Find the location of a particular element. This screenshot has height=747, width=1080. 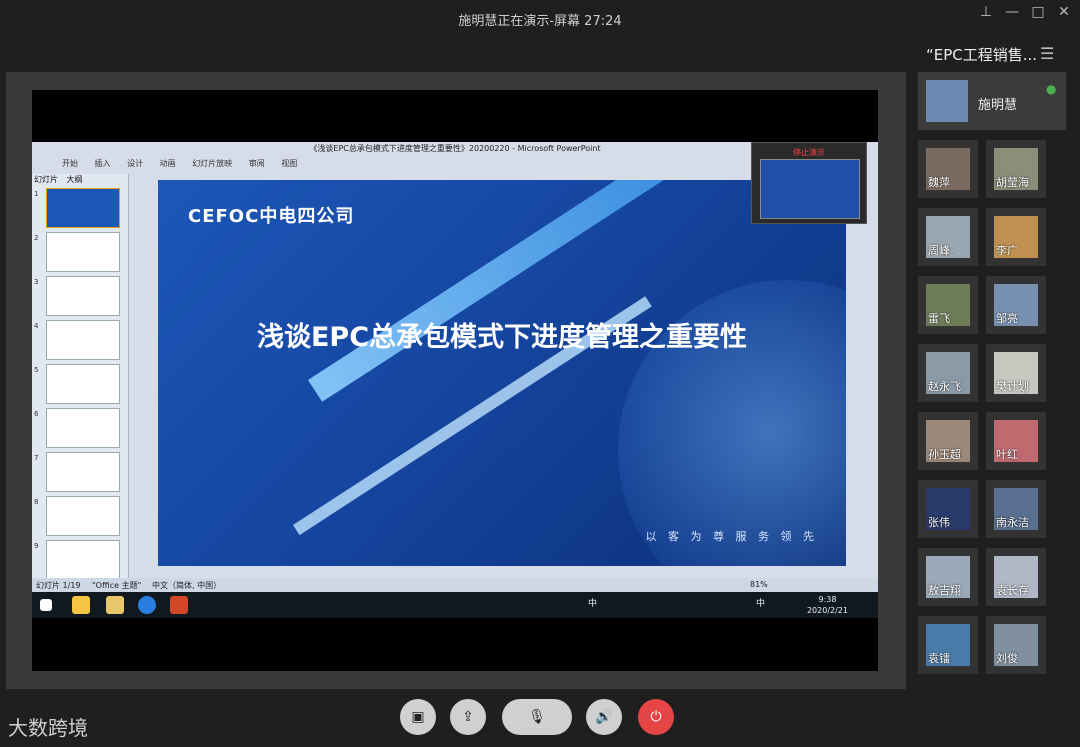

participant-card: 雷飞 is located at coordinates (948, 305).